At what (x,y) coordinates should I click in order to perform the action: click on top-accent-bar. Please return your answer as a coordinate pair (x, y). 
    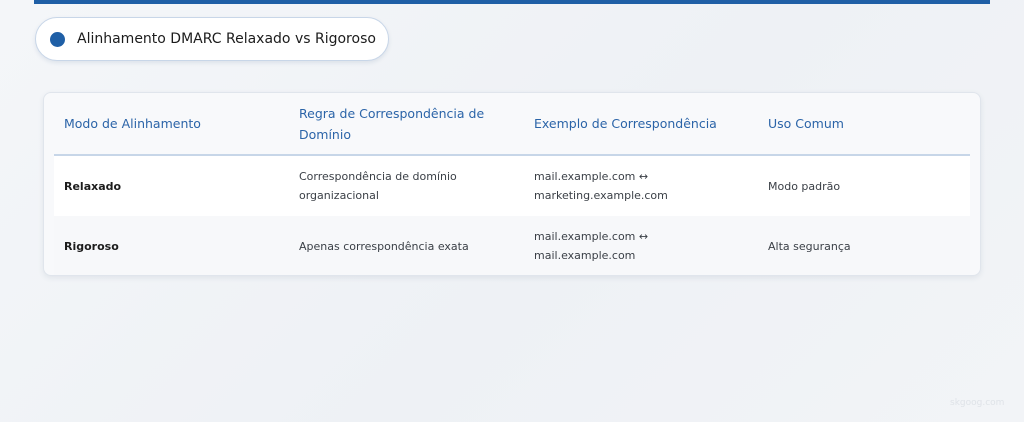
    Looking at the image, I should click on (512, 2).